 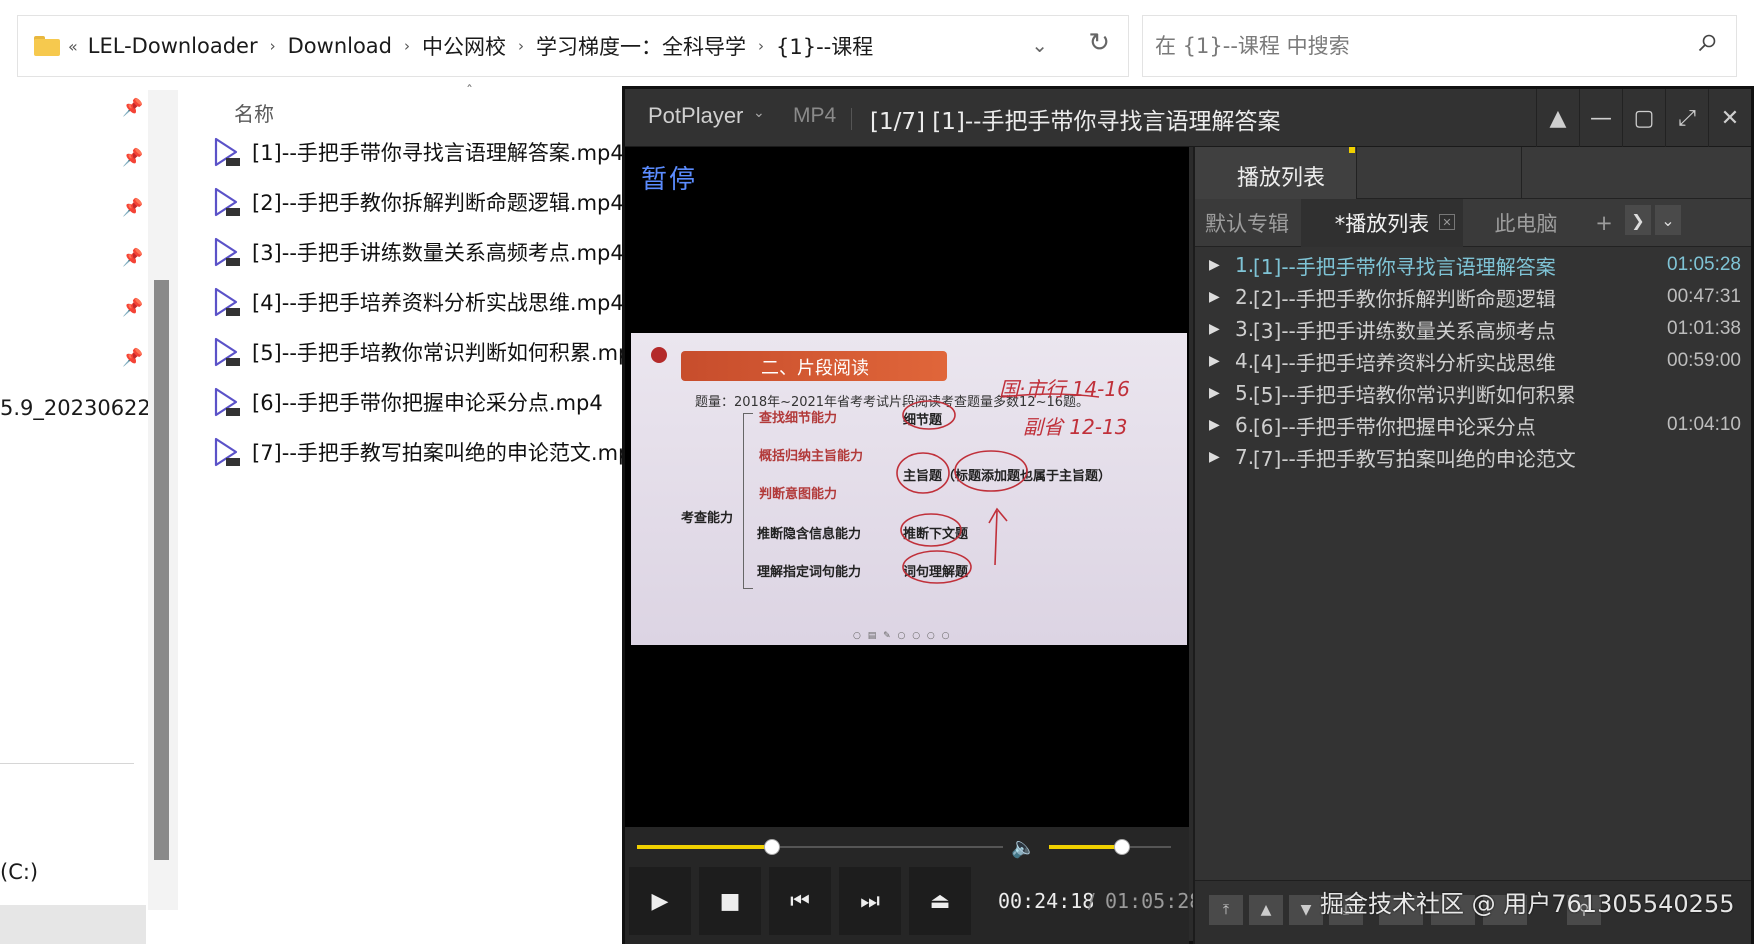 What do you see at coordinates (80, 408) in the screenshot?
I see `nav-item-partial: 5.9_20230622_` at bounding box center [80, 408].